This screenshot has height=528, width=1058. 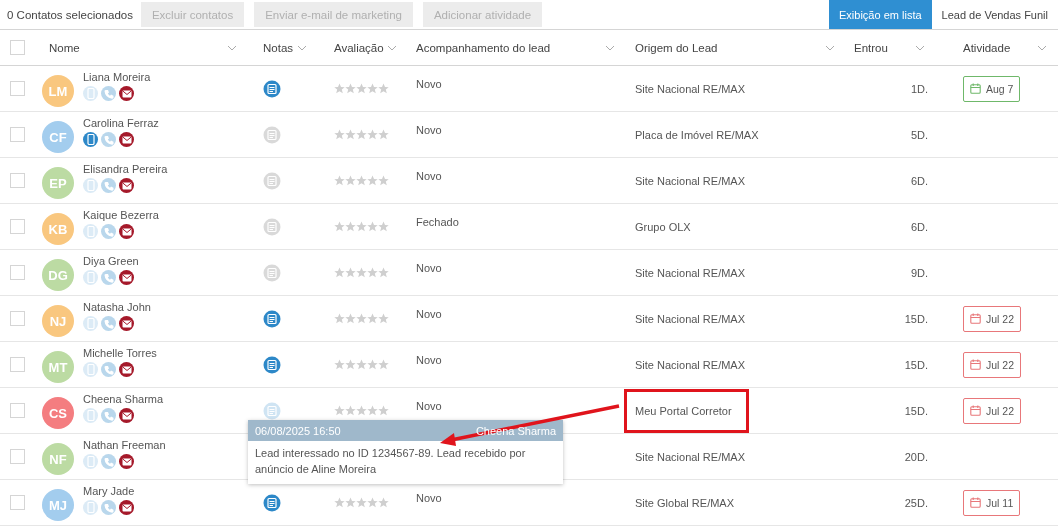 What do you see at coordinates (58, 413) in the screenshot?
I see `avatar: CS` at bounding box center [58, 413].